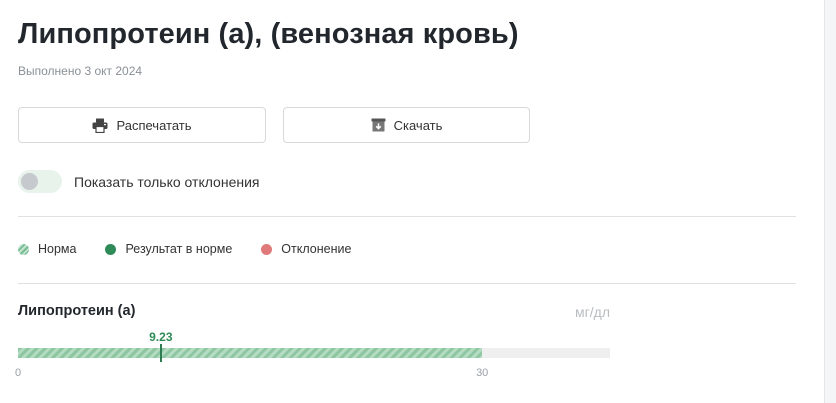 The image size is (836, 403). Describe the element at coordinates (378, 125) in the screenshot. I see `download-icon` at that location.